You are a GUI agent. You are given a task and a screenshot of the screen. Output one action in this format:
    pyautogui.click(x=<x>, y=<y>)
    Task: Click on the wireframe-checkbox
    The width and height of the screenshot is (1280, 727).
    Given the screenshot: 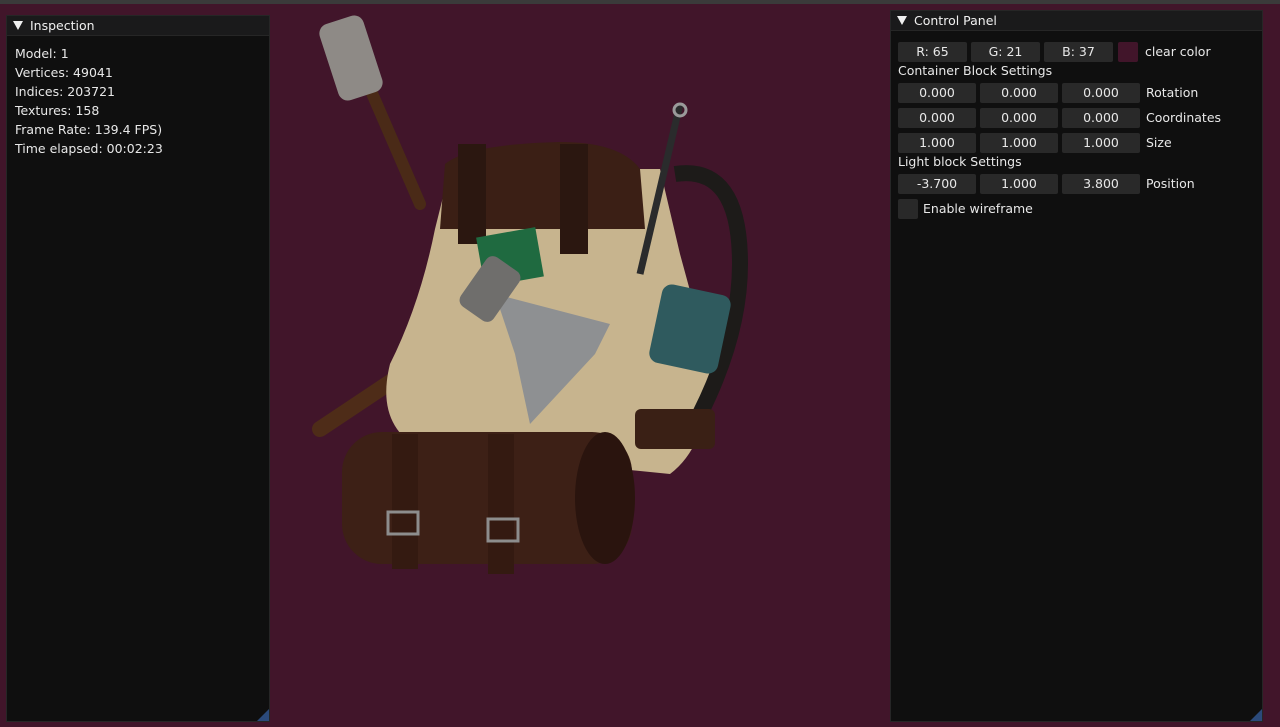 What is the action you would take?
    pyautogui.click(x=908, y=208)
    